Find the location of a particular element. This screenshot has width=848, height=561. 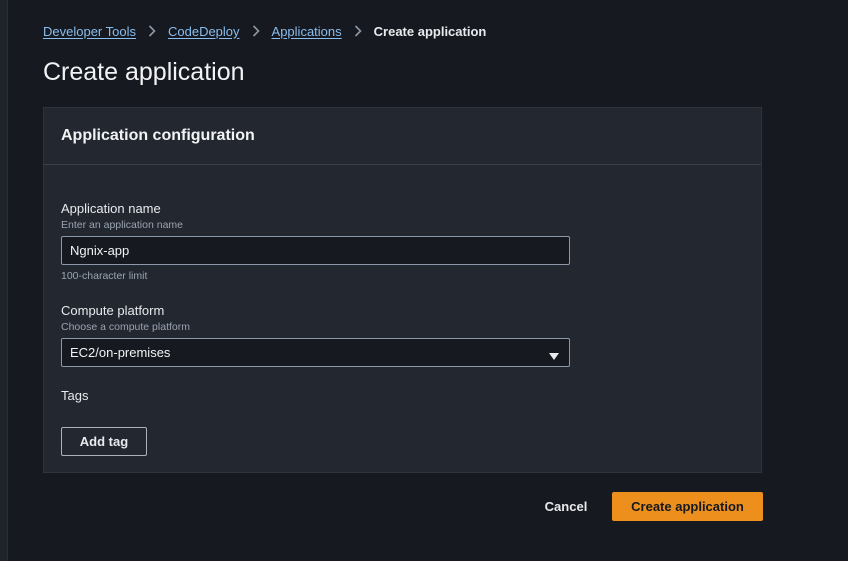

application-name-description: Enter an application name is located at coordinates (122, 225).